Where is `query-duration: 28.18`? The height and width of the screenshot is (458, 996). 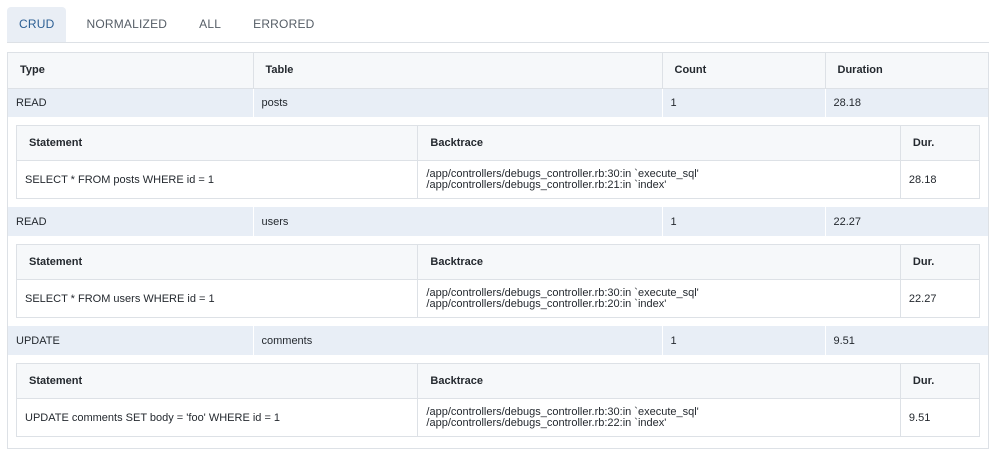
query-duration: 28.18 is located at coordinates (906, 102).